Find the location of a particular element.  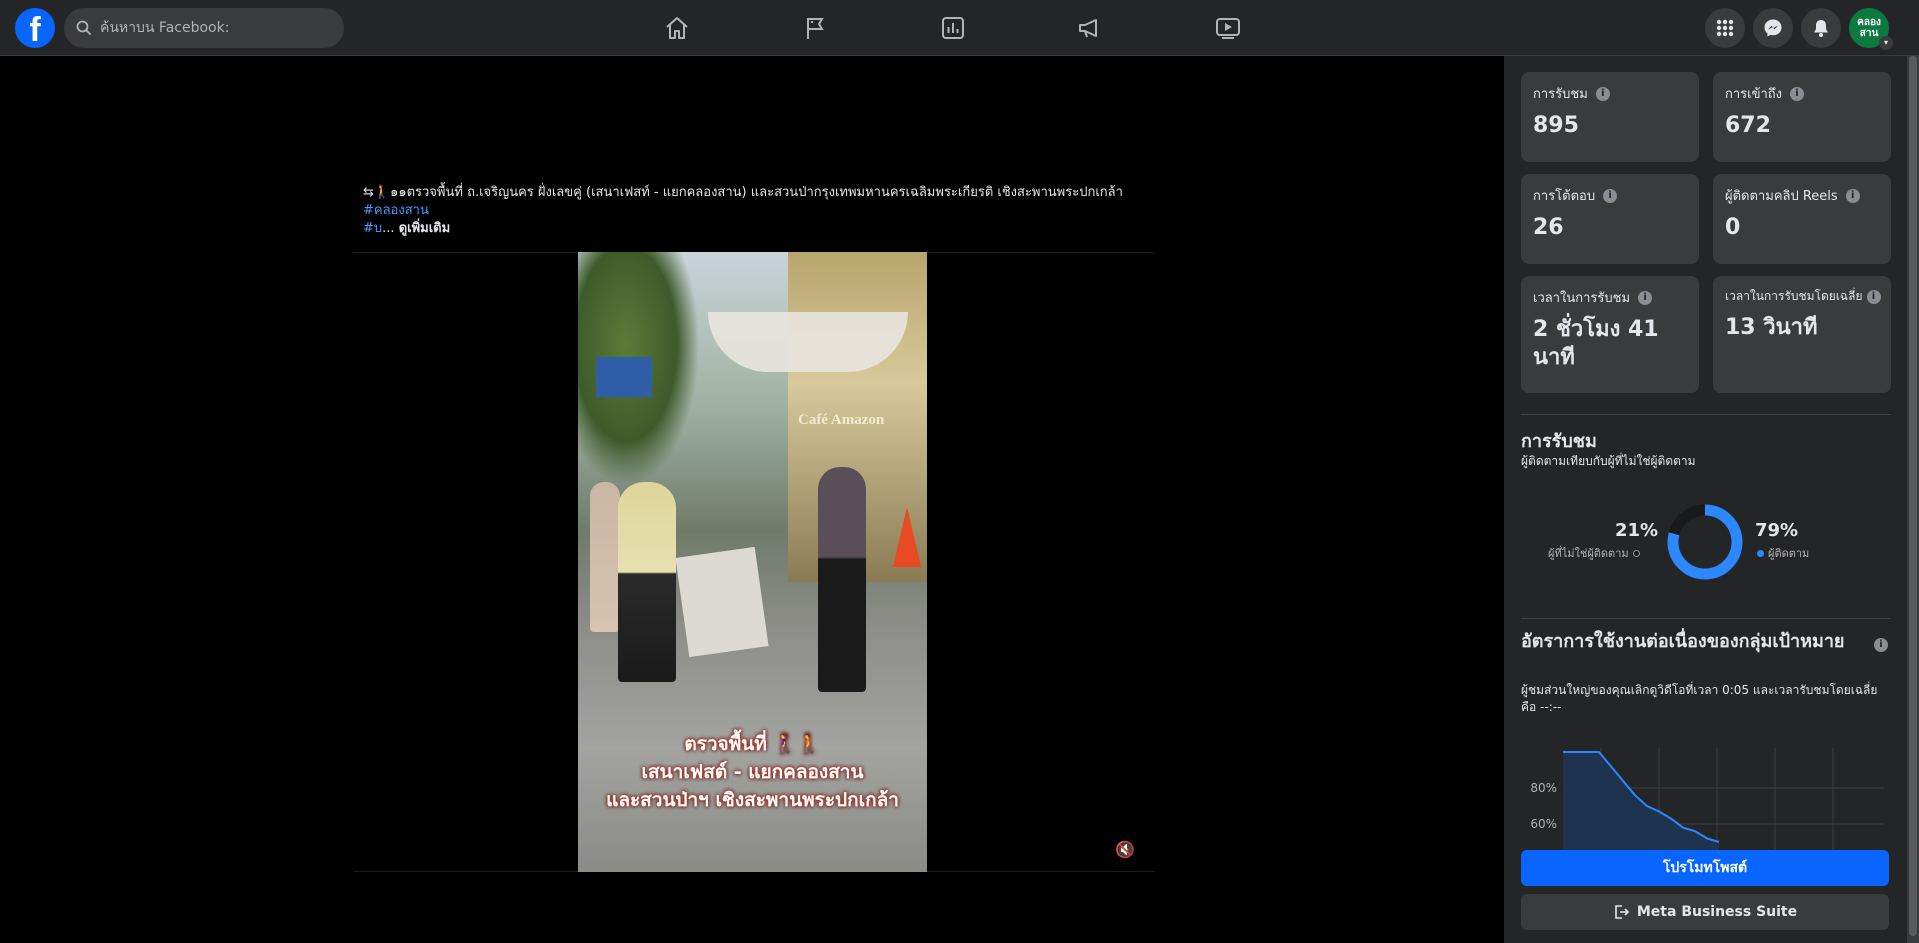

avatar-text: คลอง สาน is located at coordinates (1869, 28).